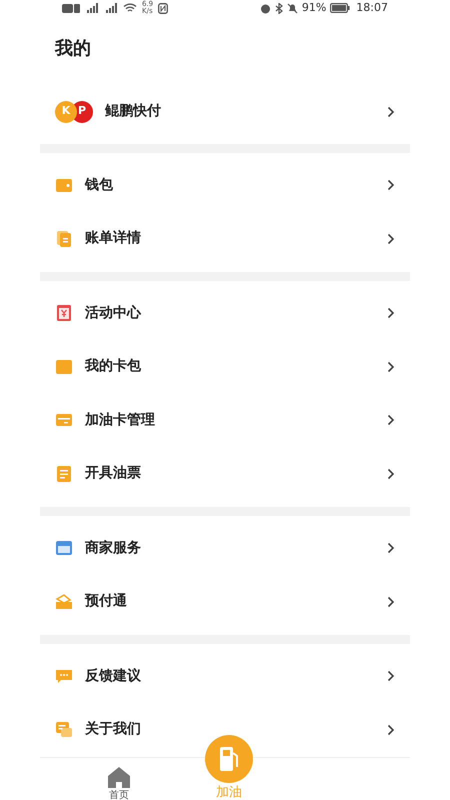  I want to click on tab-button: 首页, so click(119, 783).